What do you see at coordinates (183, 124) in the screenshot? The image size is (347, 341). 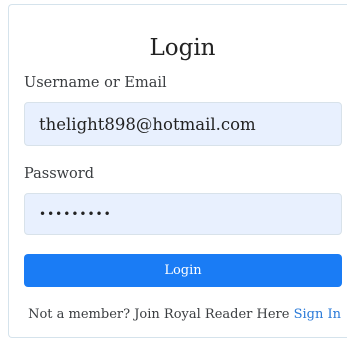 I see `username-input` at bounding box center [183, 124].